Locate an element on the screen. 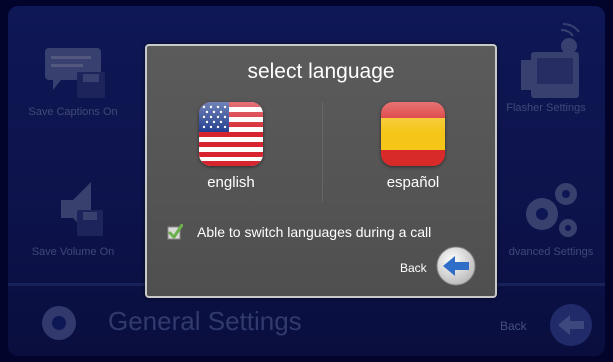 This screenshot has width=613, height=362. option-divider is located at coordinates (322, 152).